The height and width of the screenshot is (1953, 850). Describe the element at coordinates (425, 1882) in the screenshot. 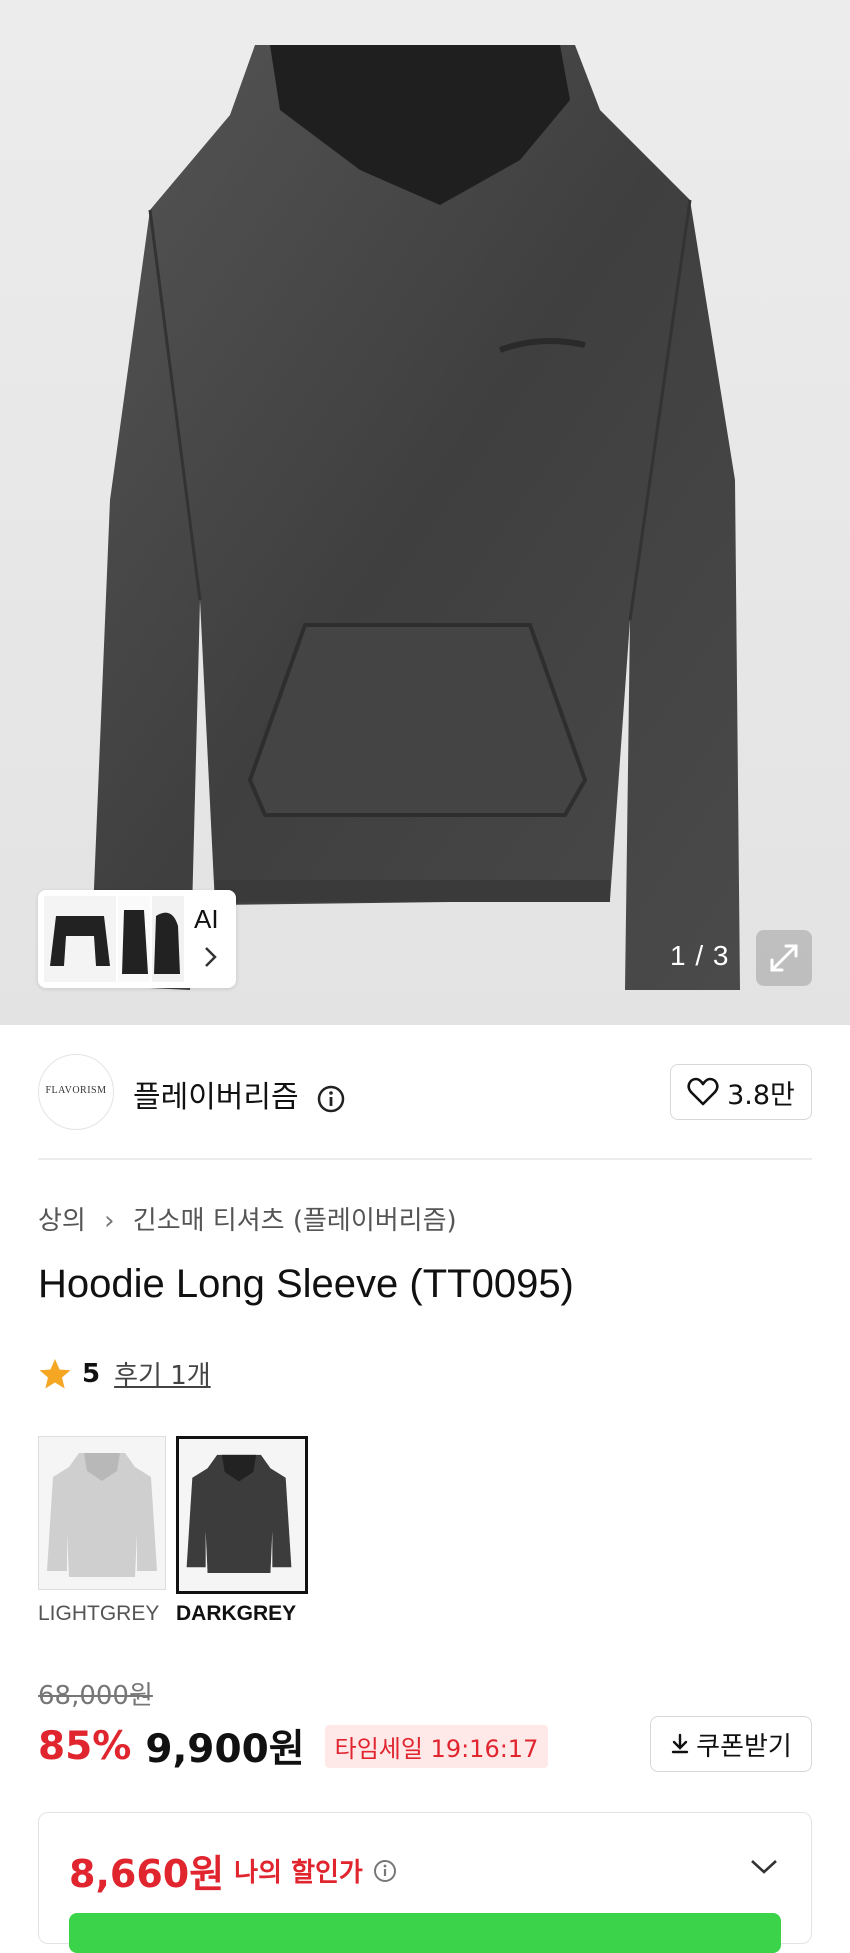

I see `my-price-card: 8,660원 나의 할인가` at that location.